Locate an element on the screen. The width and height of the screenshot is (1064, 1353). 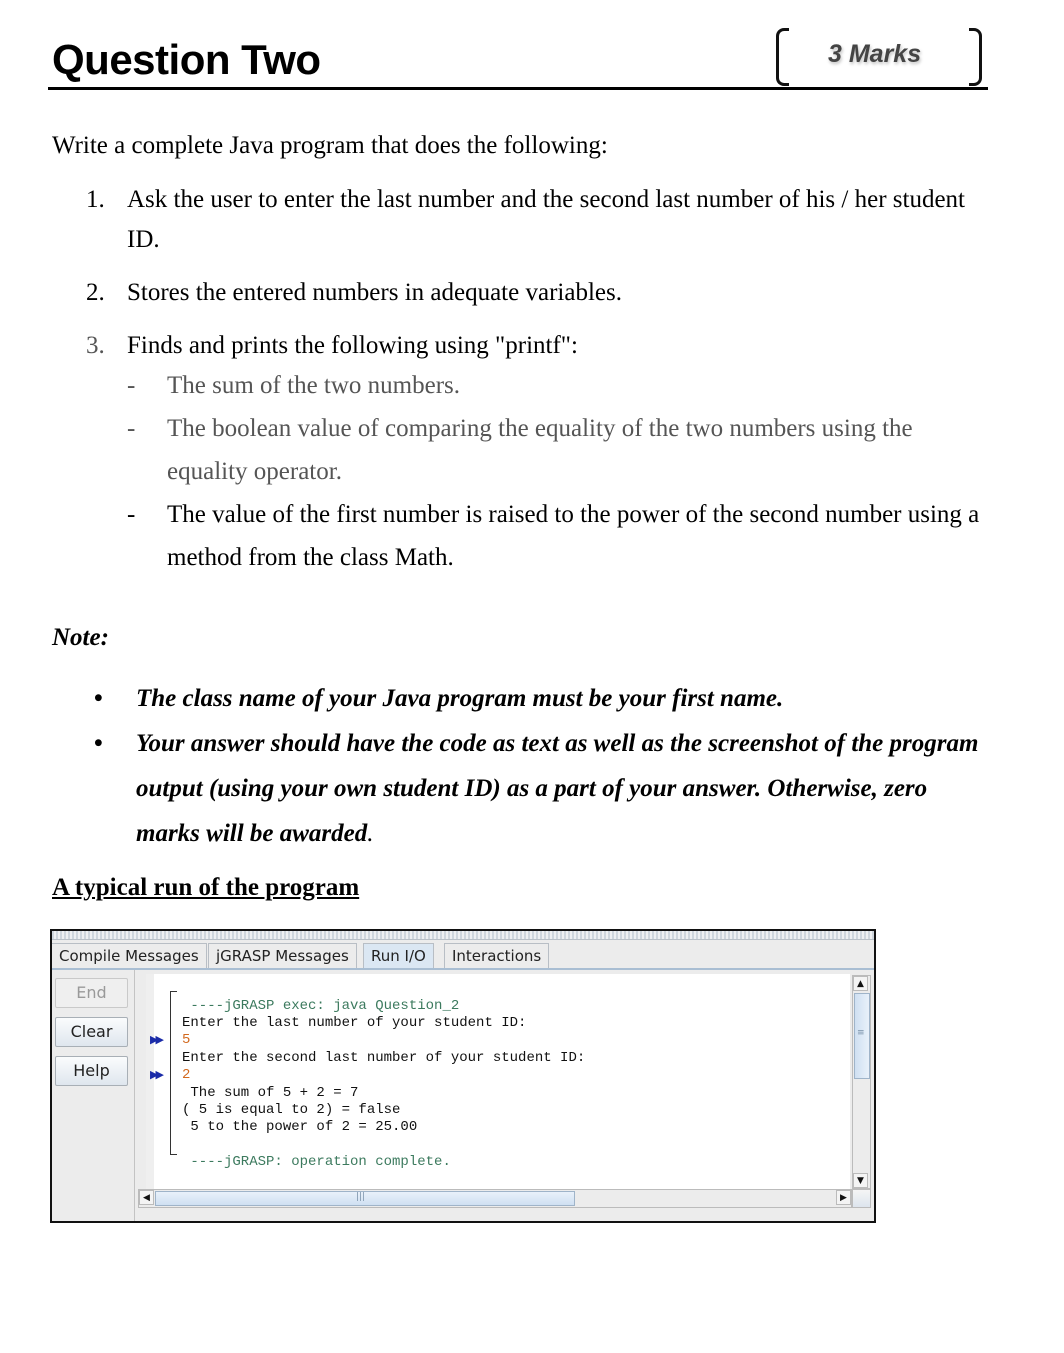
horizontal-scrollbar: ◀ ||| ▶ is located at coordinates (495, 1198).